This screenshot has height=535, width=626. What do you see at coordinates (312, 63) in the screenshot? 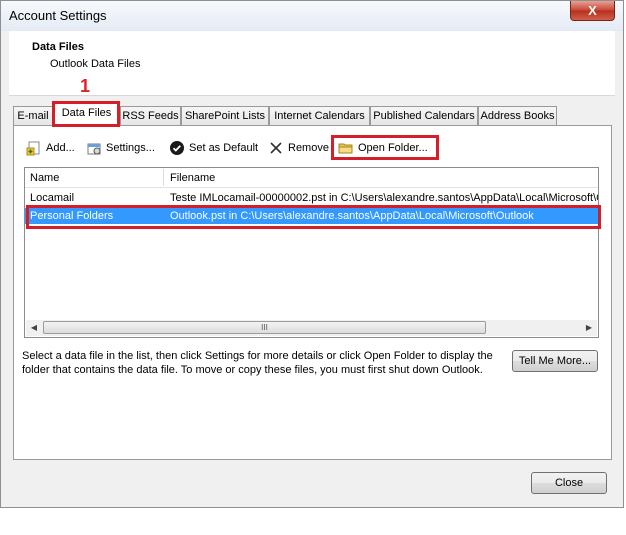
I see `page-header: Data Files Outlook Data Files` at bounding box center [312, 63].